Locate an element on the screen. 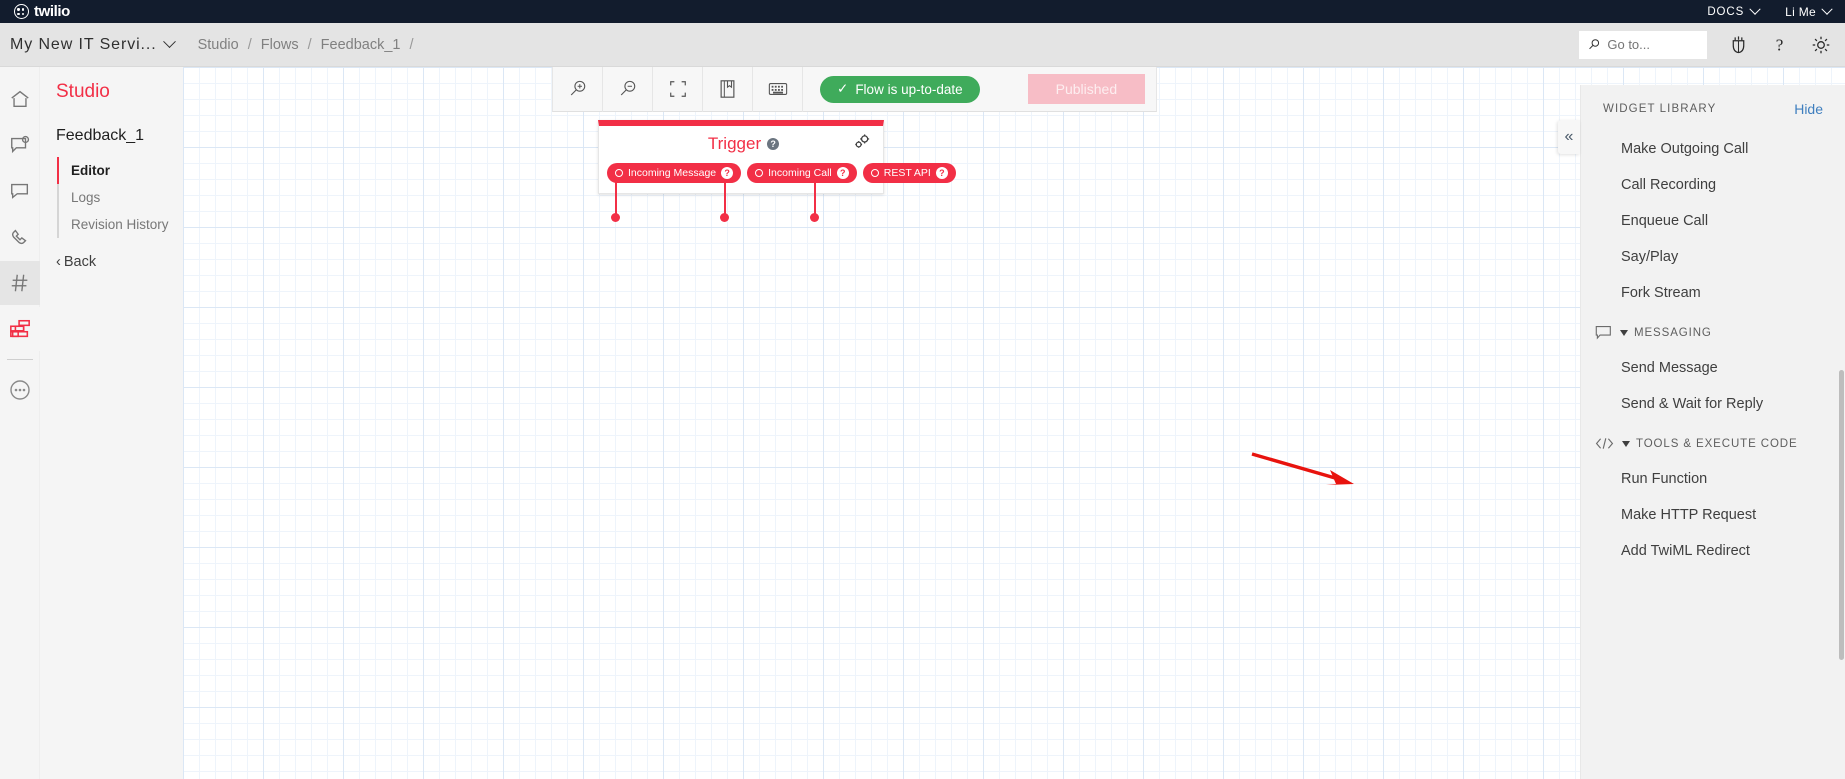 Image resolution: width=1845 pixels, height=779 pixels. trigger-settings-button is located at coordinates (862, 144).